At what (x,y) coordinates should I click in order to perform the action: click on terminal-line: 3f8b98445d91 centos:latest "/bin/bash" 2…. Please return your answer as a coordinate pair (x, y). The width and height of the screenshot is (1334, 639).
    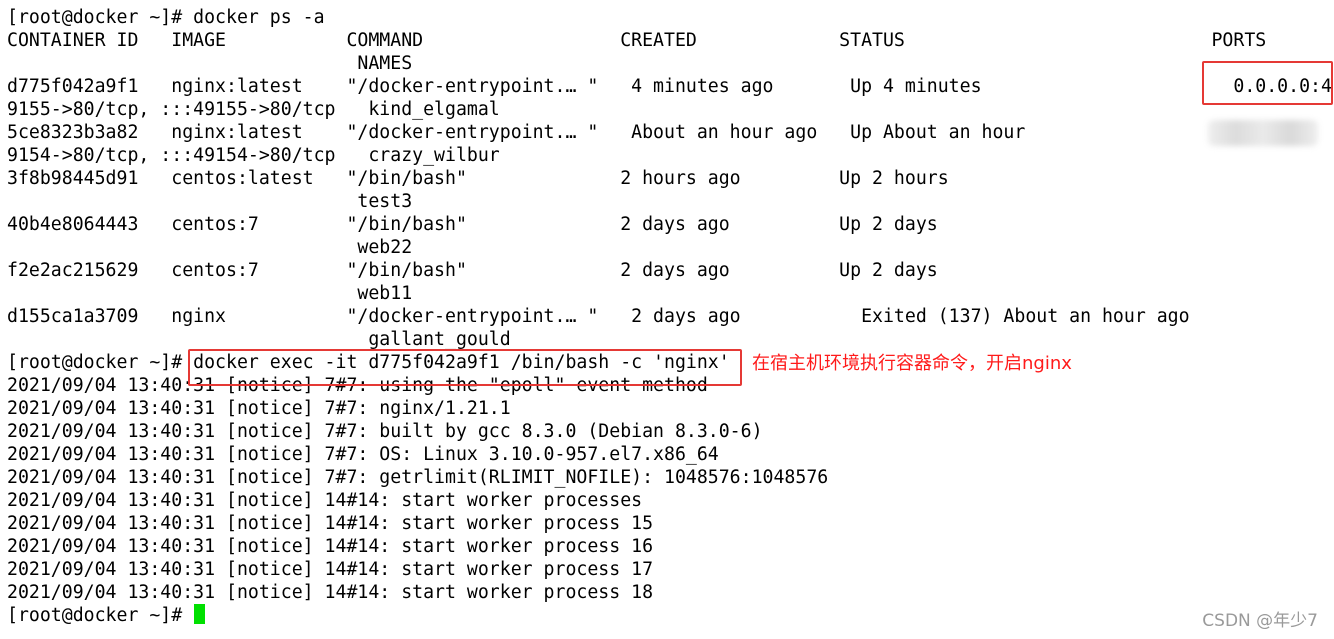
    Looking at the image, I should click on (478, 178).